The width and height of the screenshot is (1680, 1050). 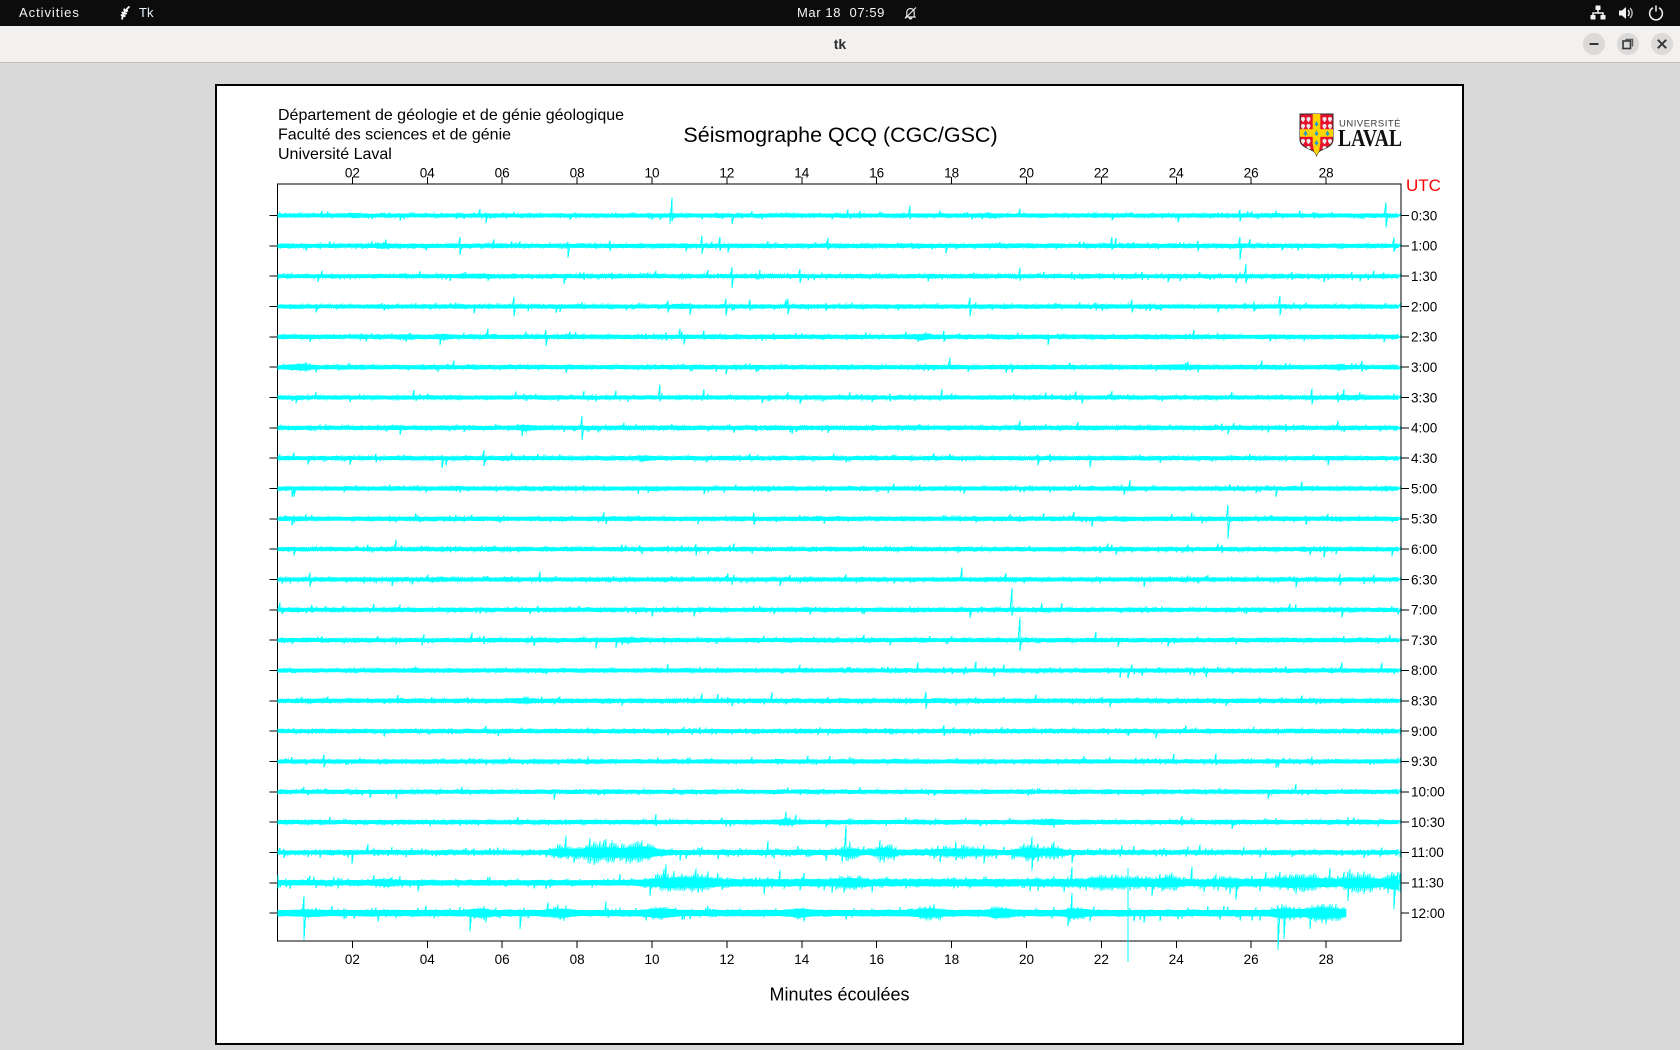 I want to click on svg-text: LAVAL, so click(x=1370, y=139).